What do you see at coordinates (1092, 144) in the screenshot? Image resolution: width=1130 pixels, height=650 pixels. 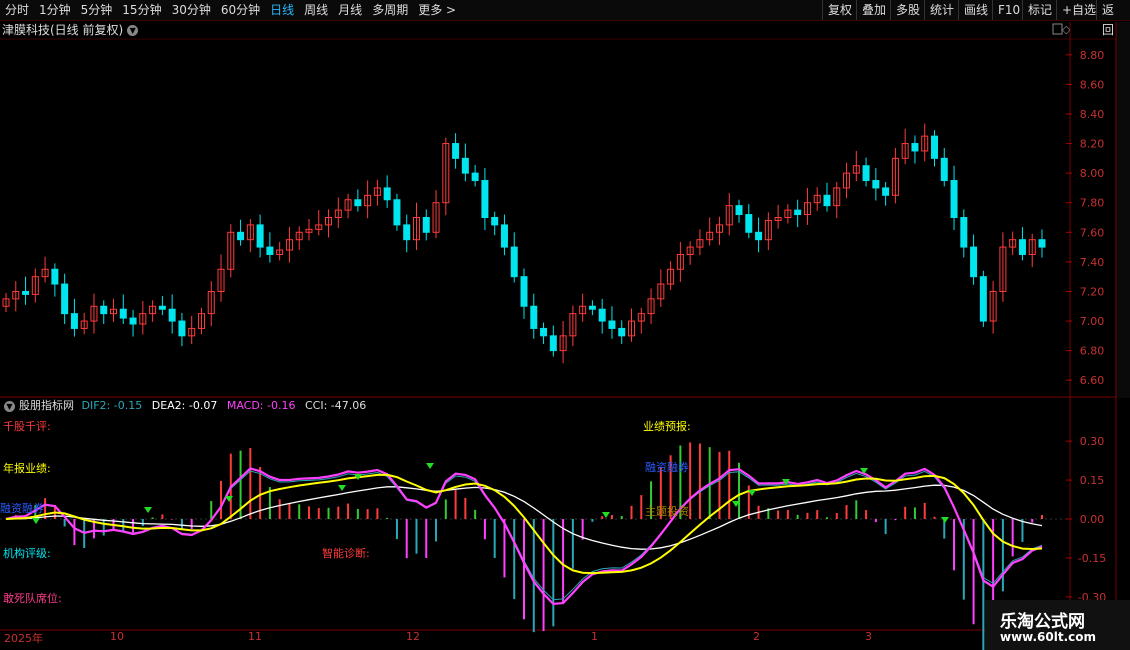 I see `price-tick-label-3: 8.20` at bounding box center [1092, 144].